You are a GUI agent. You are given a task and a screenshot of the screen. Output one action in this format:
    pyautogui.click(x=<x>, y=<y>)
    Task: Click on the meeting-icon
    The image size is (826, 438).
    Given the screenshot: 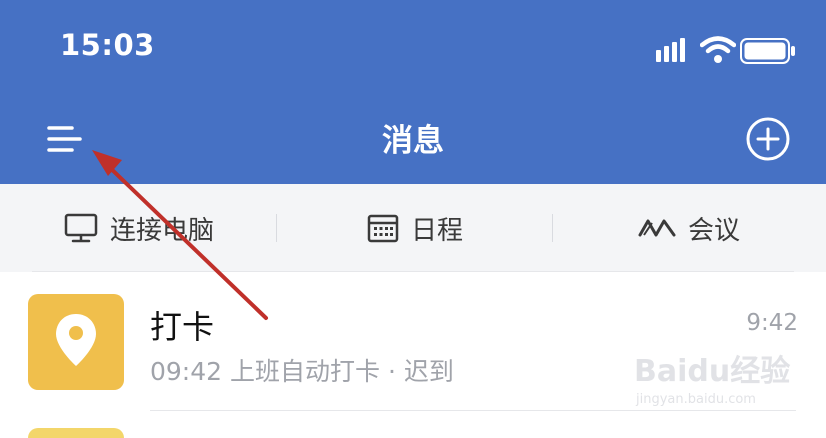 What is the action you would take?
    pyautogui.click(x=657, y=228)
    